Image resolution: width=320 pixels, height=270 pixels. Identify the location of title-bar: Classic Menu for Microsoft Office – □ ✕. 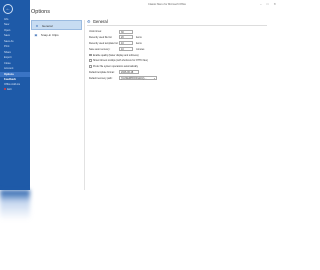
(155, 4).